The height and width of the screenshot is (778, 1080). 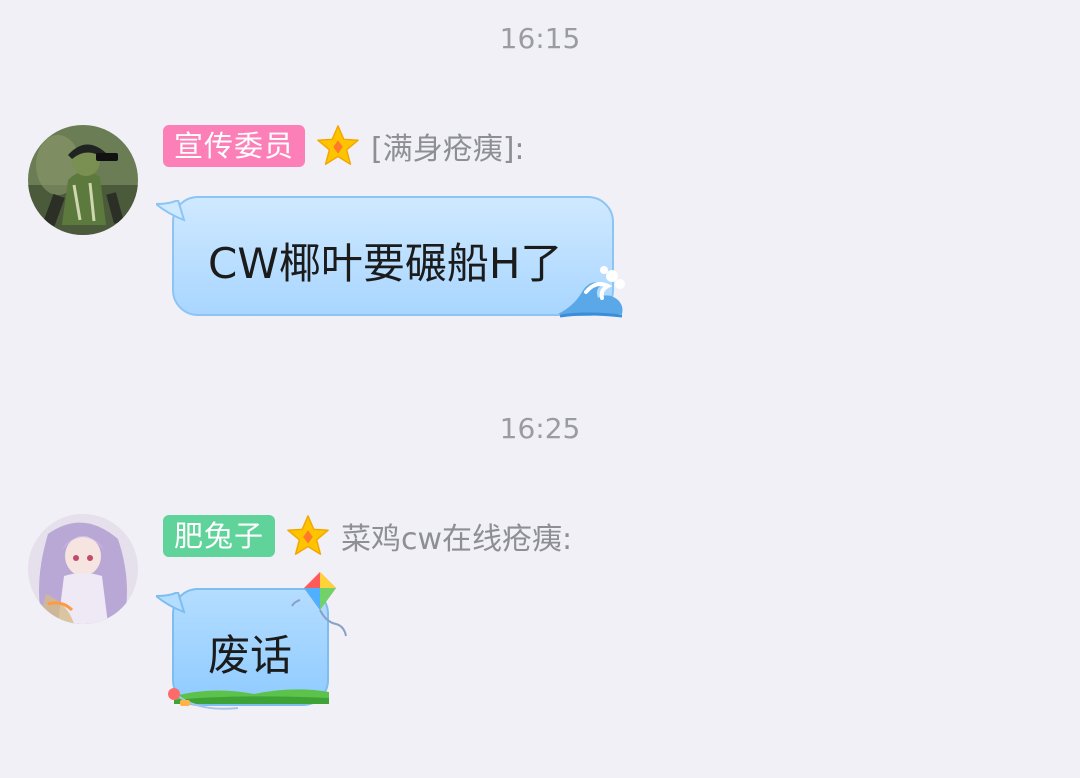 I want to click on message-bubble: CW椰叶要碾船H了, so click(x=398, y=257).